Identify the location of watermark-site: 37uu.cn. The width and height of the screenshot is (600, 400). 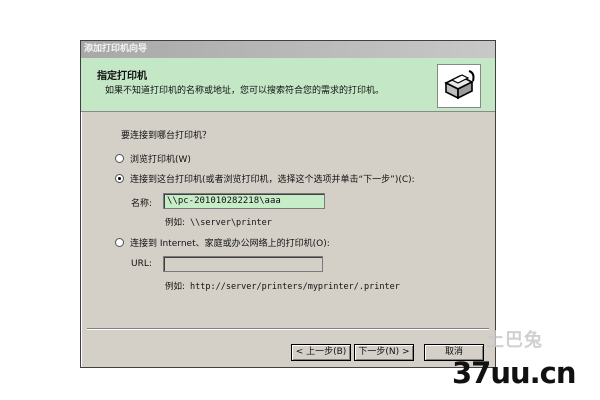
(514, 373).